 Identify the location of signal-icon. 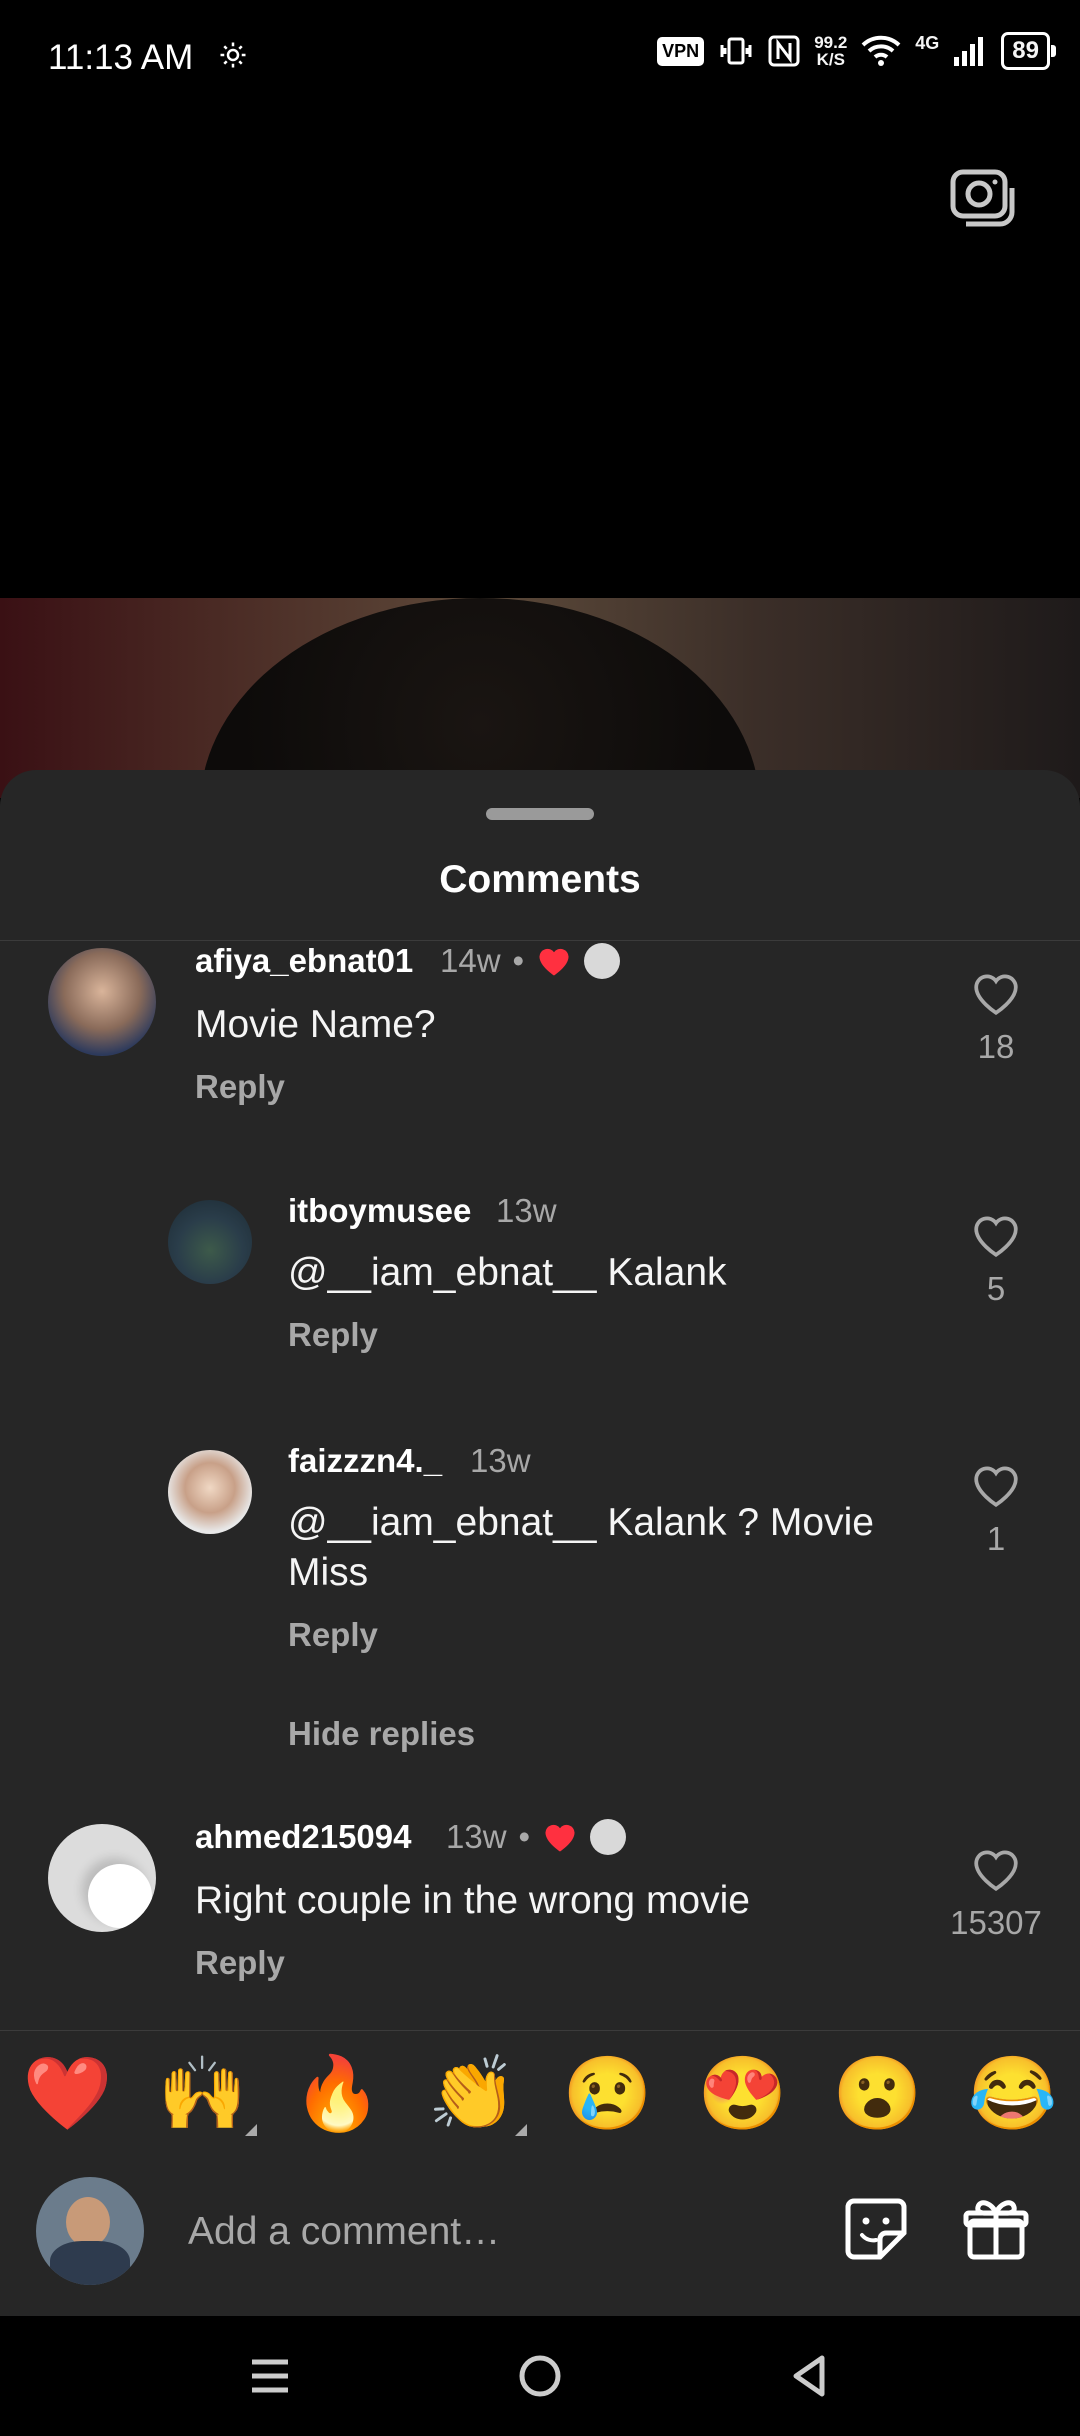
(969, 51).